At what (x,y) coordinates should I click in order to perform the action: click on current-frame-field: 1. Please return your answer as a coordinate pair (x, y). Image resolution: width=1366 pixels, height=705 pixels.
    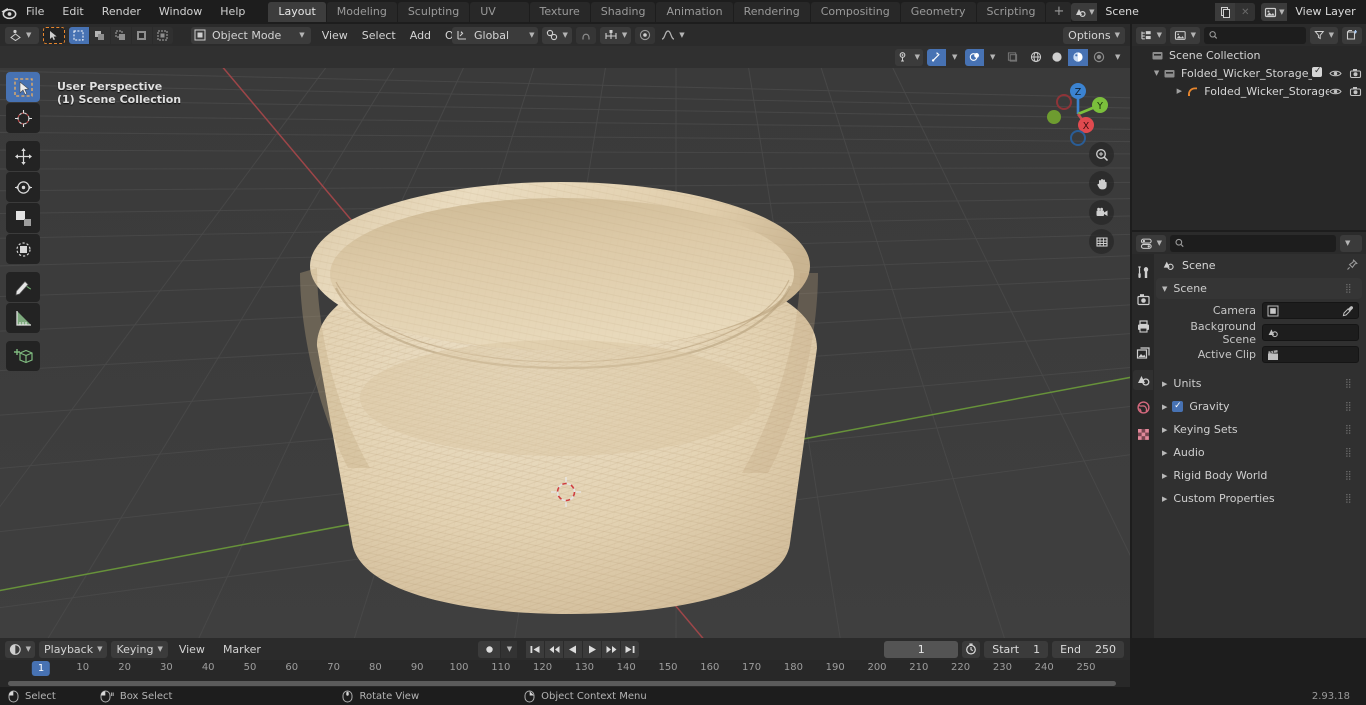
    Looking at the image, I should click on (921, 649).